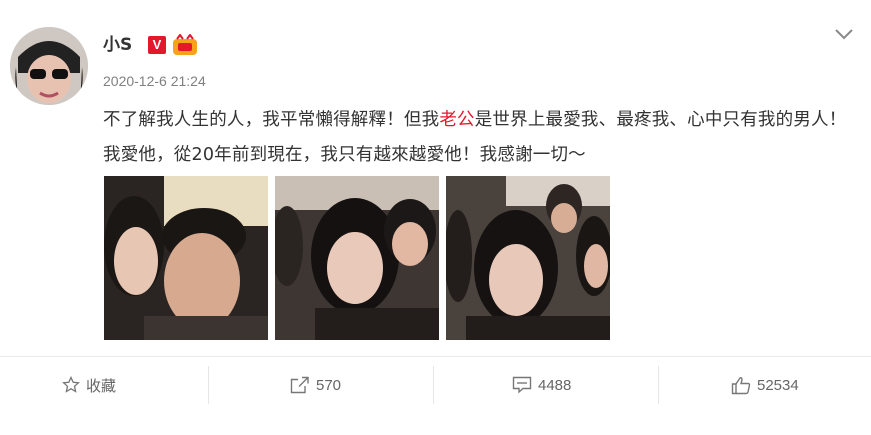 This screenshot has height=435, width=871. What do you see at coordinates (435, 356) in the screenshot?
I see `actions-divider` at bounding box center [435, 356].